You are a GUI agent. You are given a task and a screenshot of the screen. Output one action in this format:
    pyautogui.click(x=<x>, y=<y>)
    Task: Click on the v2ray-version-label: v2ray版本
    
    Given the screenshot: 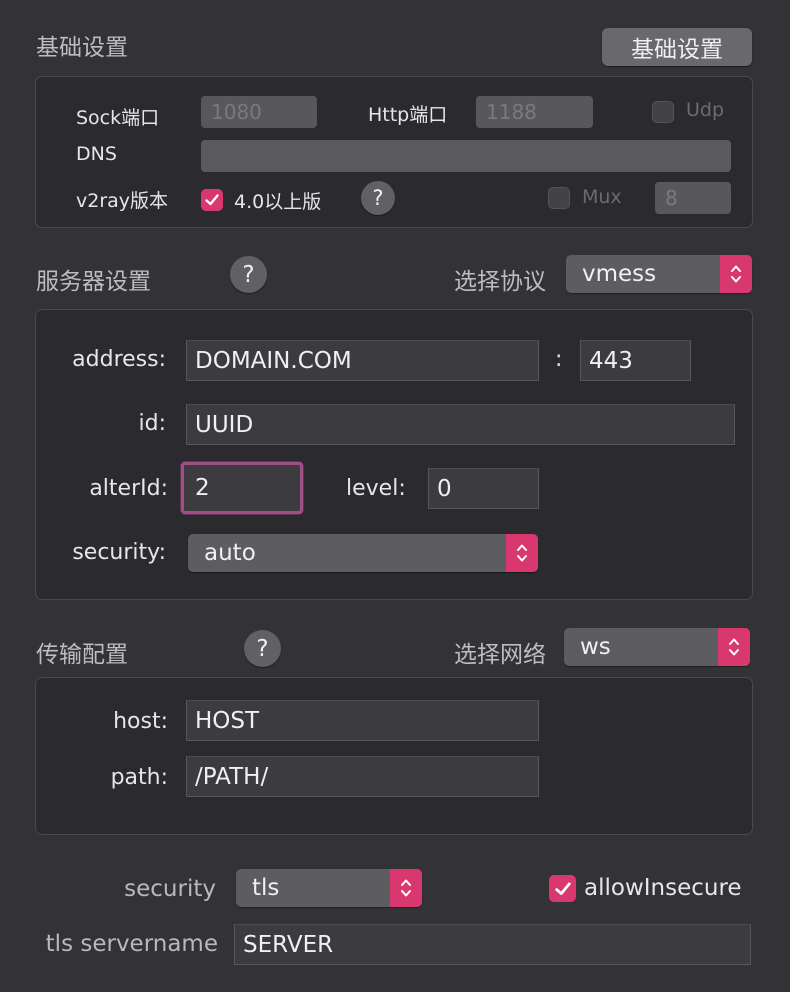 What is the action you would take?
    pyautogui.click(x=122, y=201)
    